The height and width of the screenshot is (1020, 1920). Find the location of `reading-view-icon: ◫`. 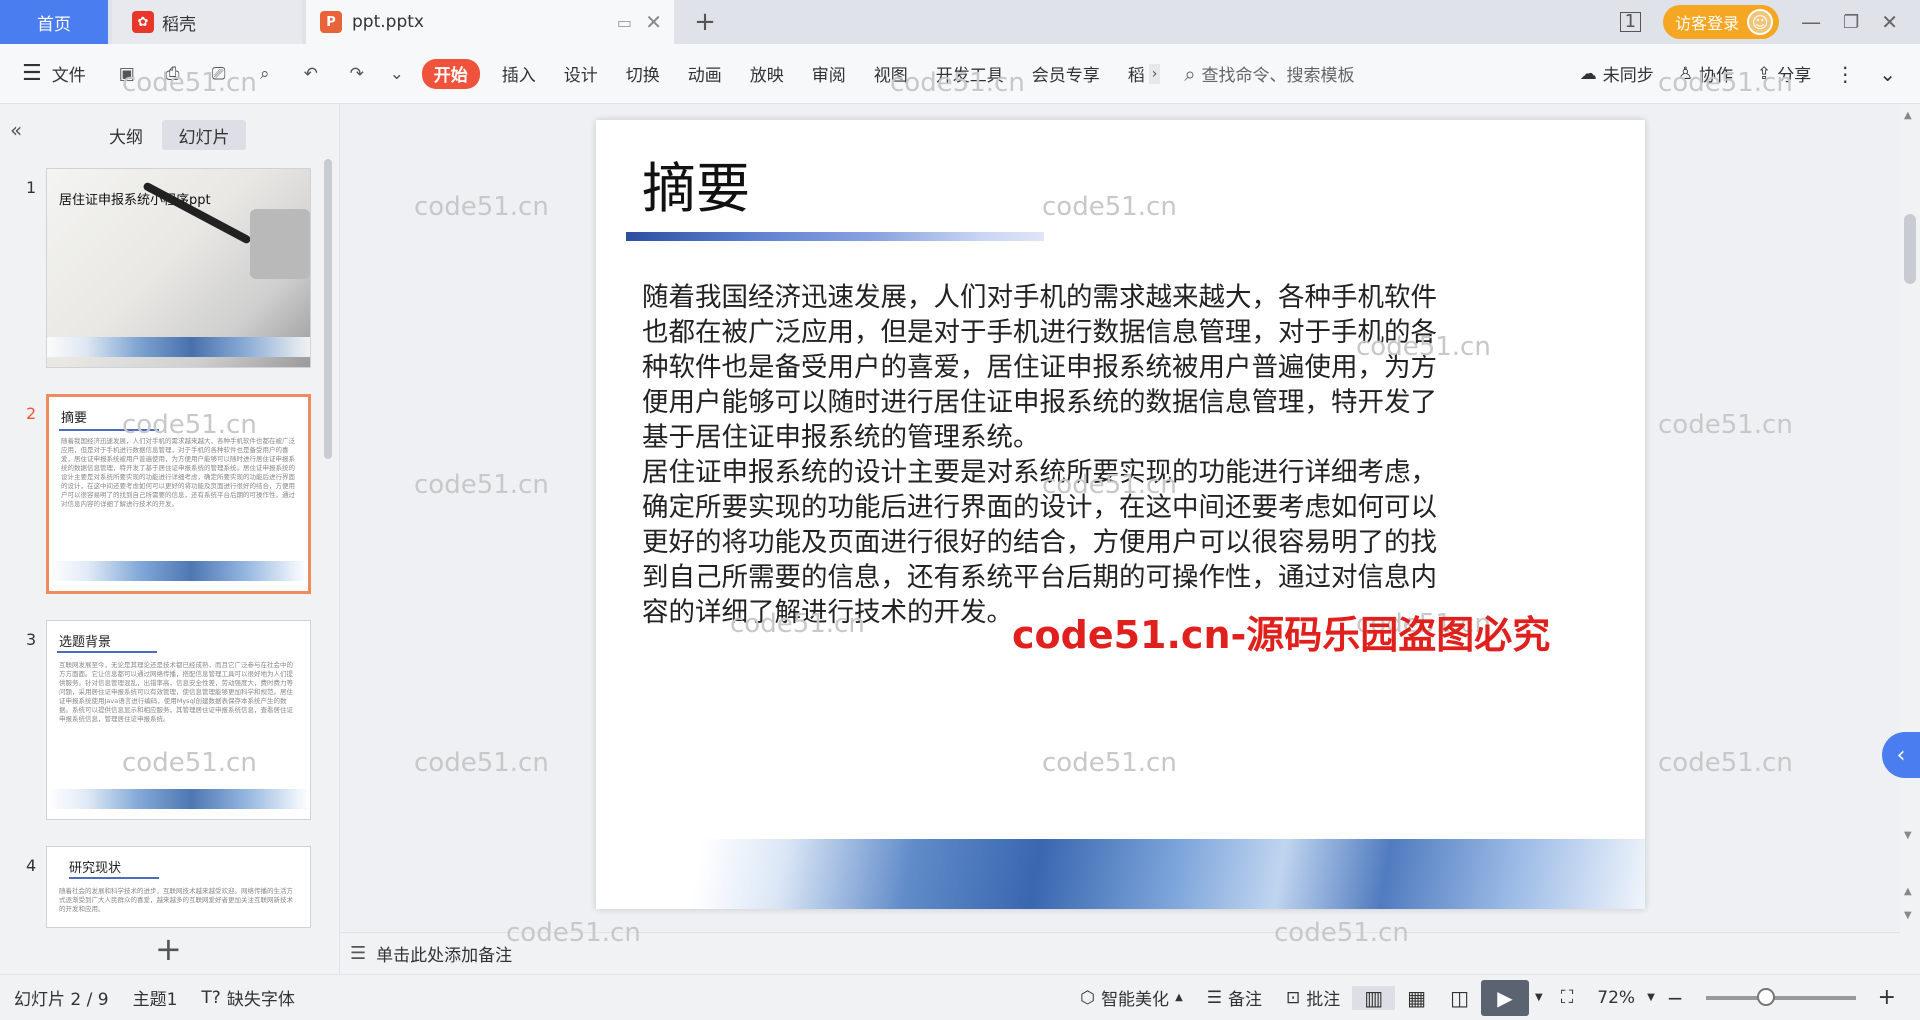

reading-view-icon: ◫ is located at coordinates (1459, 998).